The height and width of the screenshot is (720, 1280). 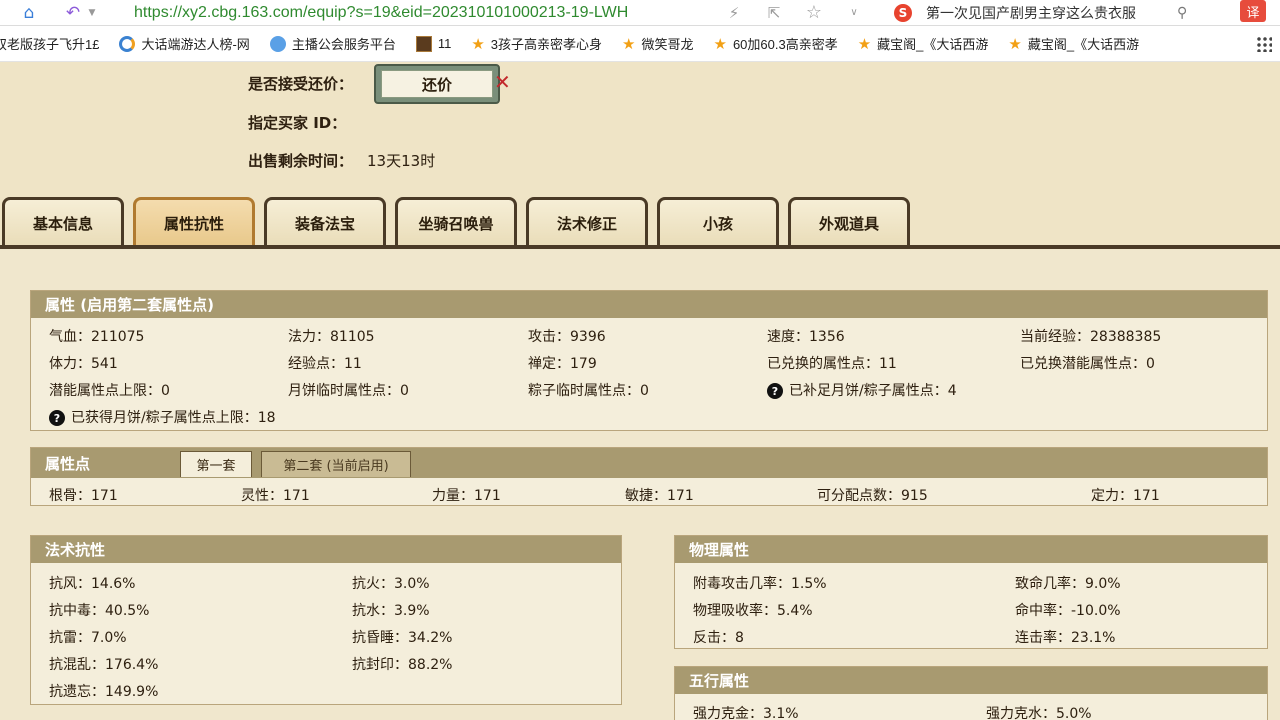 I want to click on tab-attributes: 属性抗性, so click(x=194, y=222).